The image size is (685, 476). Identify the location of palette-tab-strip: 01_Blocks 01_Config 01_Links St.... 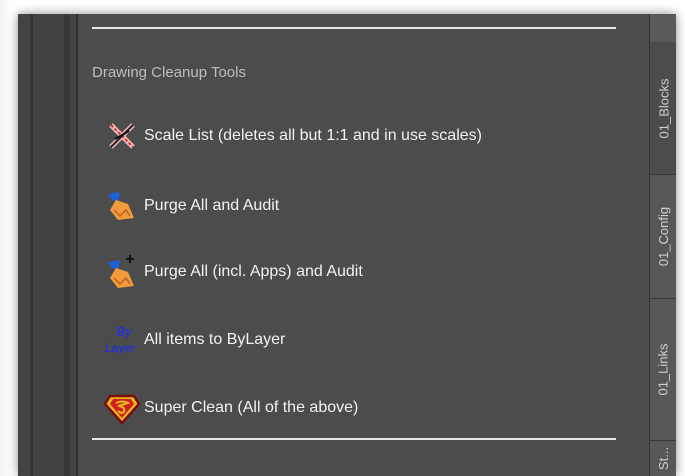
(662, 245).